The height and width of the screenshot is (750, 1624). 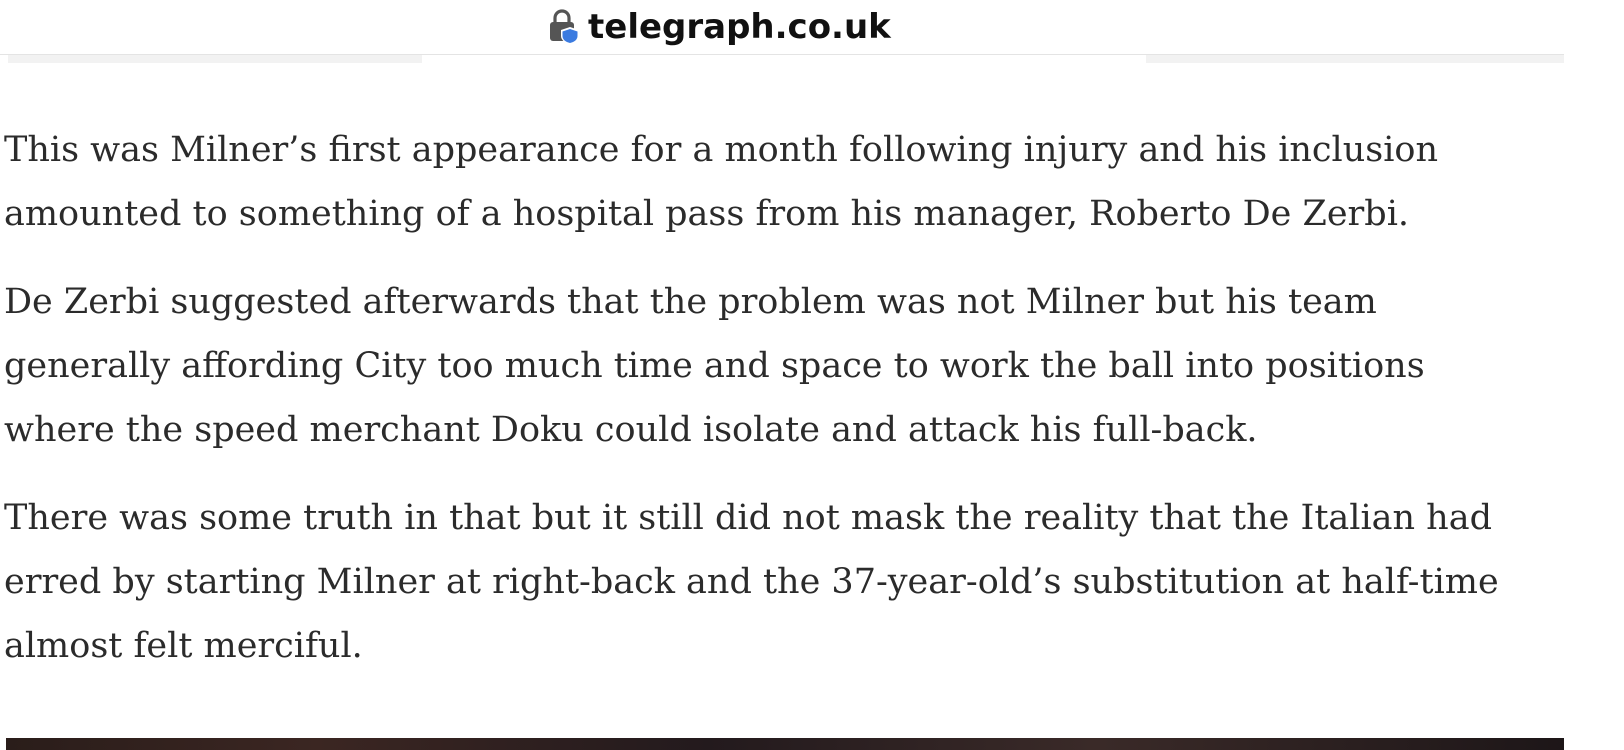 What do you see at coordinates (1355, 59) in the screenshot?
I see `divider-strip-right` at bounding box center [1355, 59].